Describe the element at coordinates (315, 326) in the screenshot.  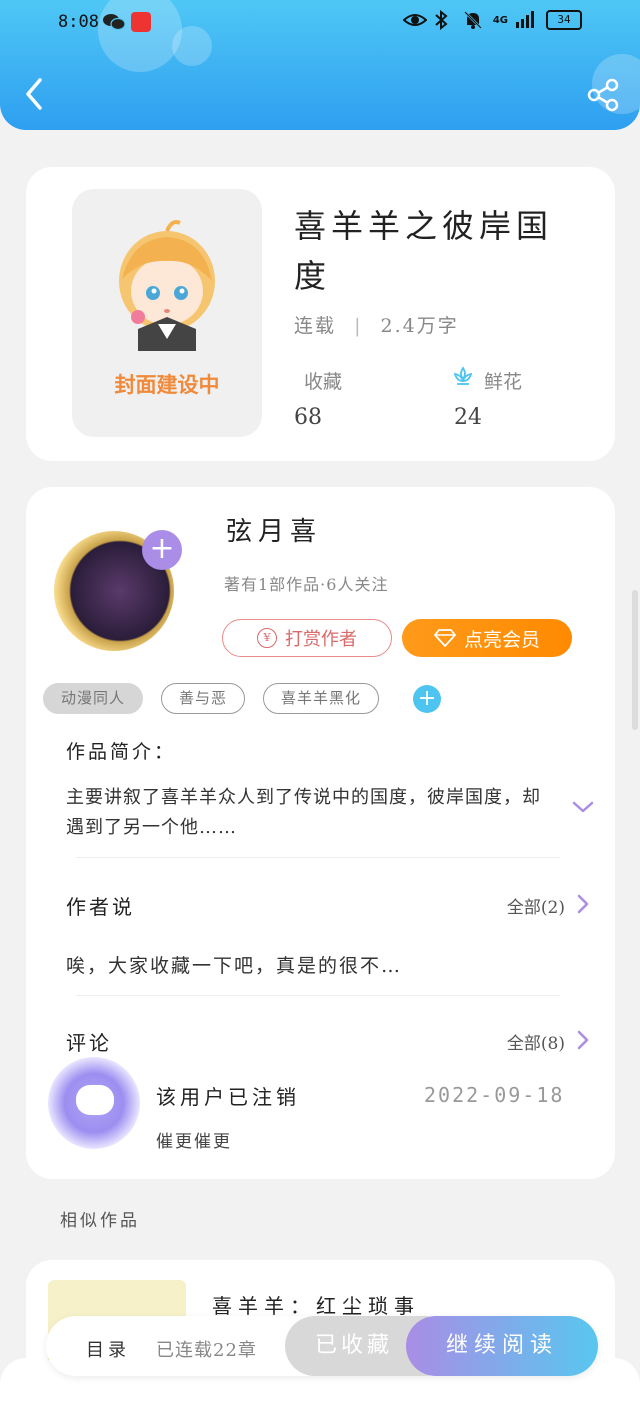
I see `book-status: 连载` at that location.